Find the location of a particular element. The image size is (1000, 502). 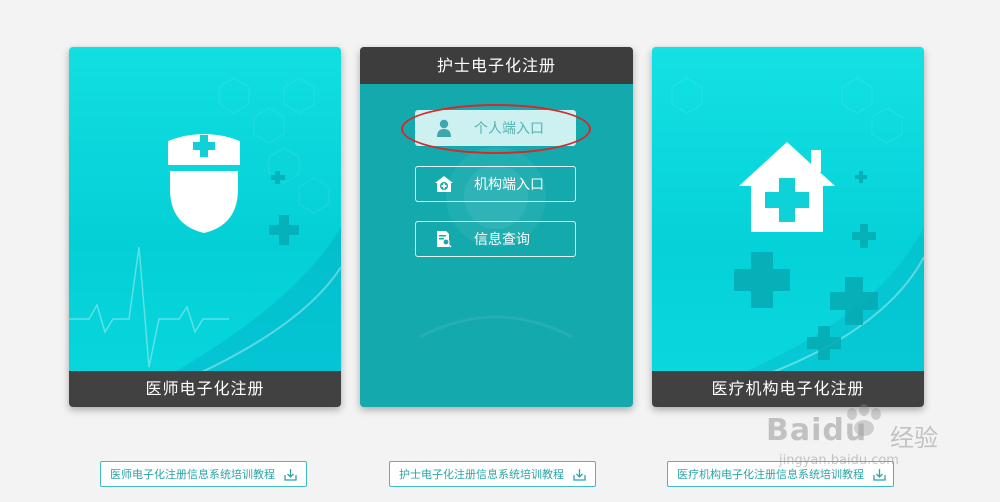

personal-entry-button: 个人端入口 is located at coordinates (495, 128).